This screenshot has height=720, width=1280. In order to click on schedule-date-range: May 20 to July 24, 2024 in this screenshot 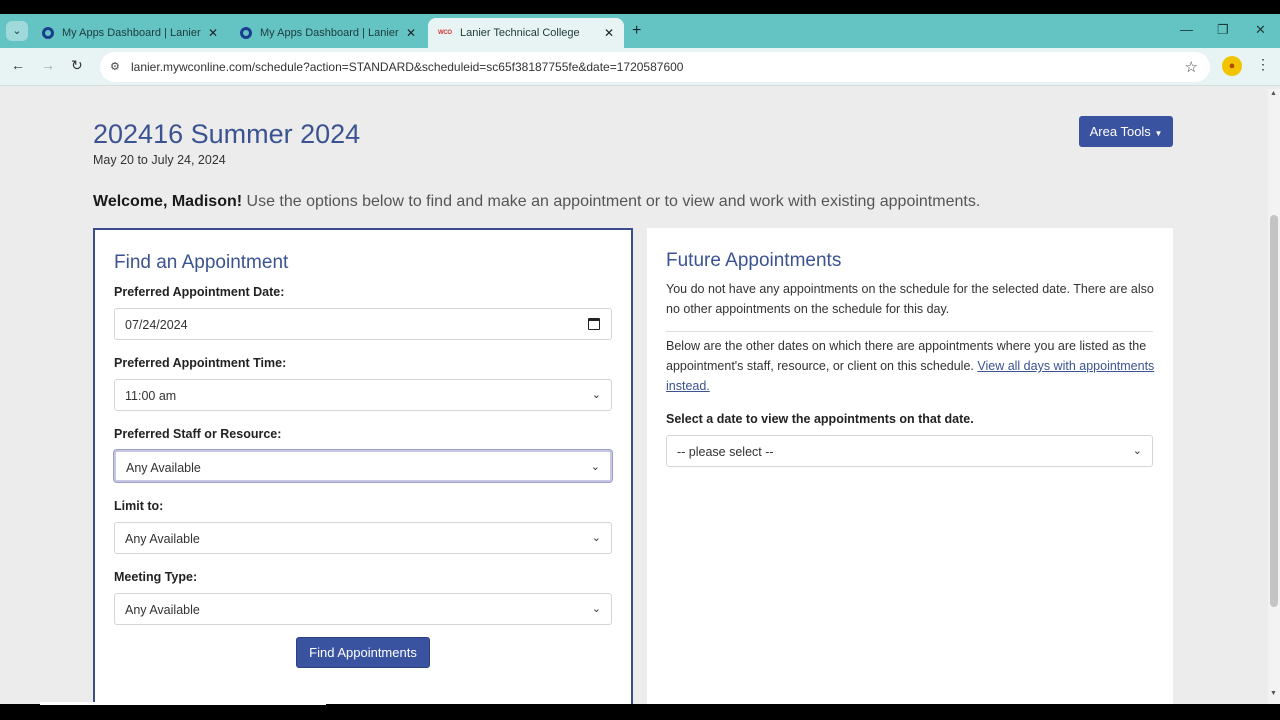, I will do `click(159, 160)`.